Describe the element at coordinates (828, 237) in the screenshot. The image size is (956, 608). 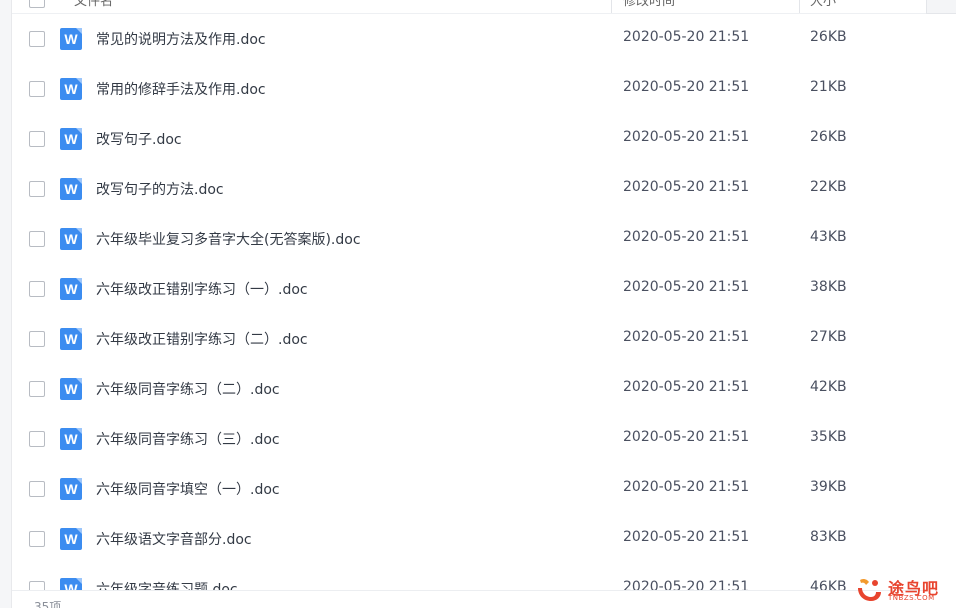
I see `file-size: 43KB` at that location.